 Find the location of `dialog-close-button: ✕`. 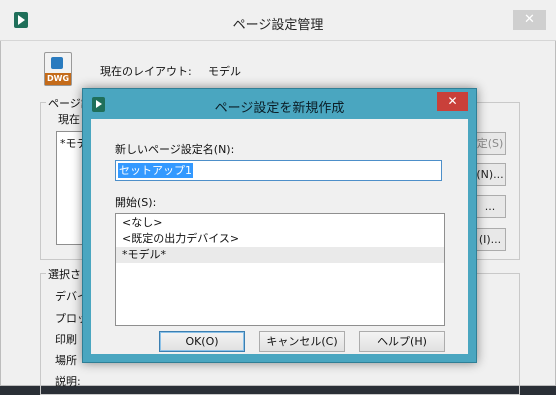

dialog-close-button: ✕ is located at coordinates (452, 101).